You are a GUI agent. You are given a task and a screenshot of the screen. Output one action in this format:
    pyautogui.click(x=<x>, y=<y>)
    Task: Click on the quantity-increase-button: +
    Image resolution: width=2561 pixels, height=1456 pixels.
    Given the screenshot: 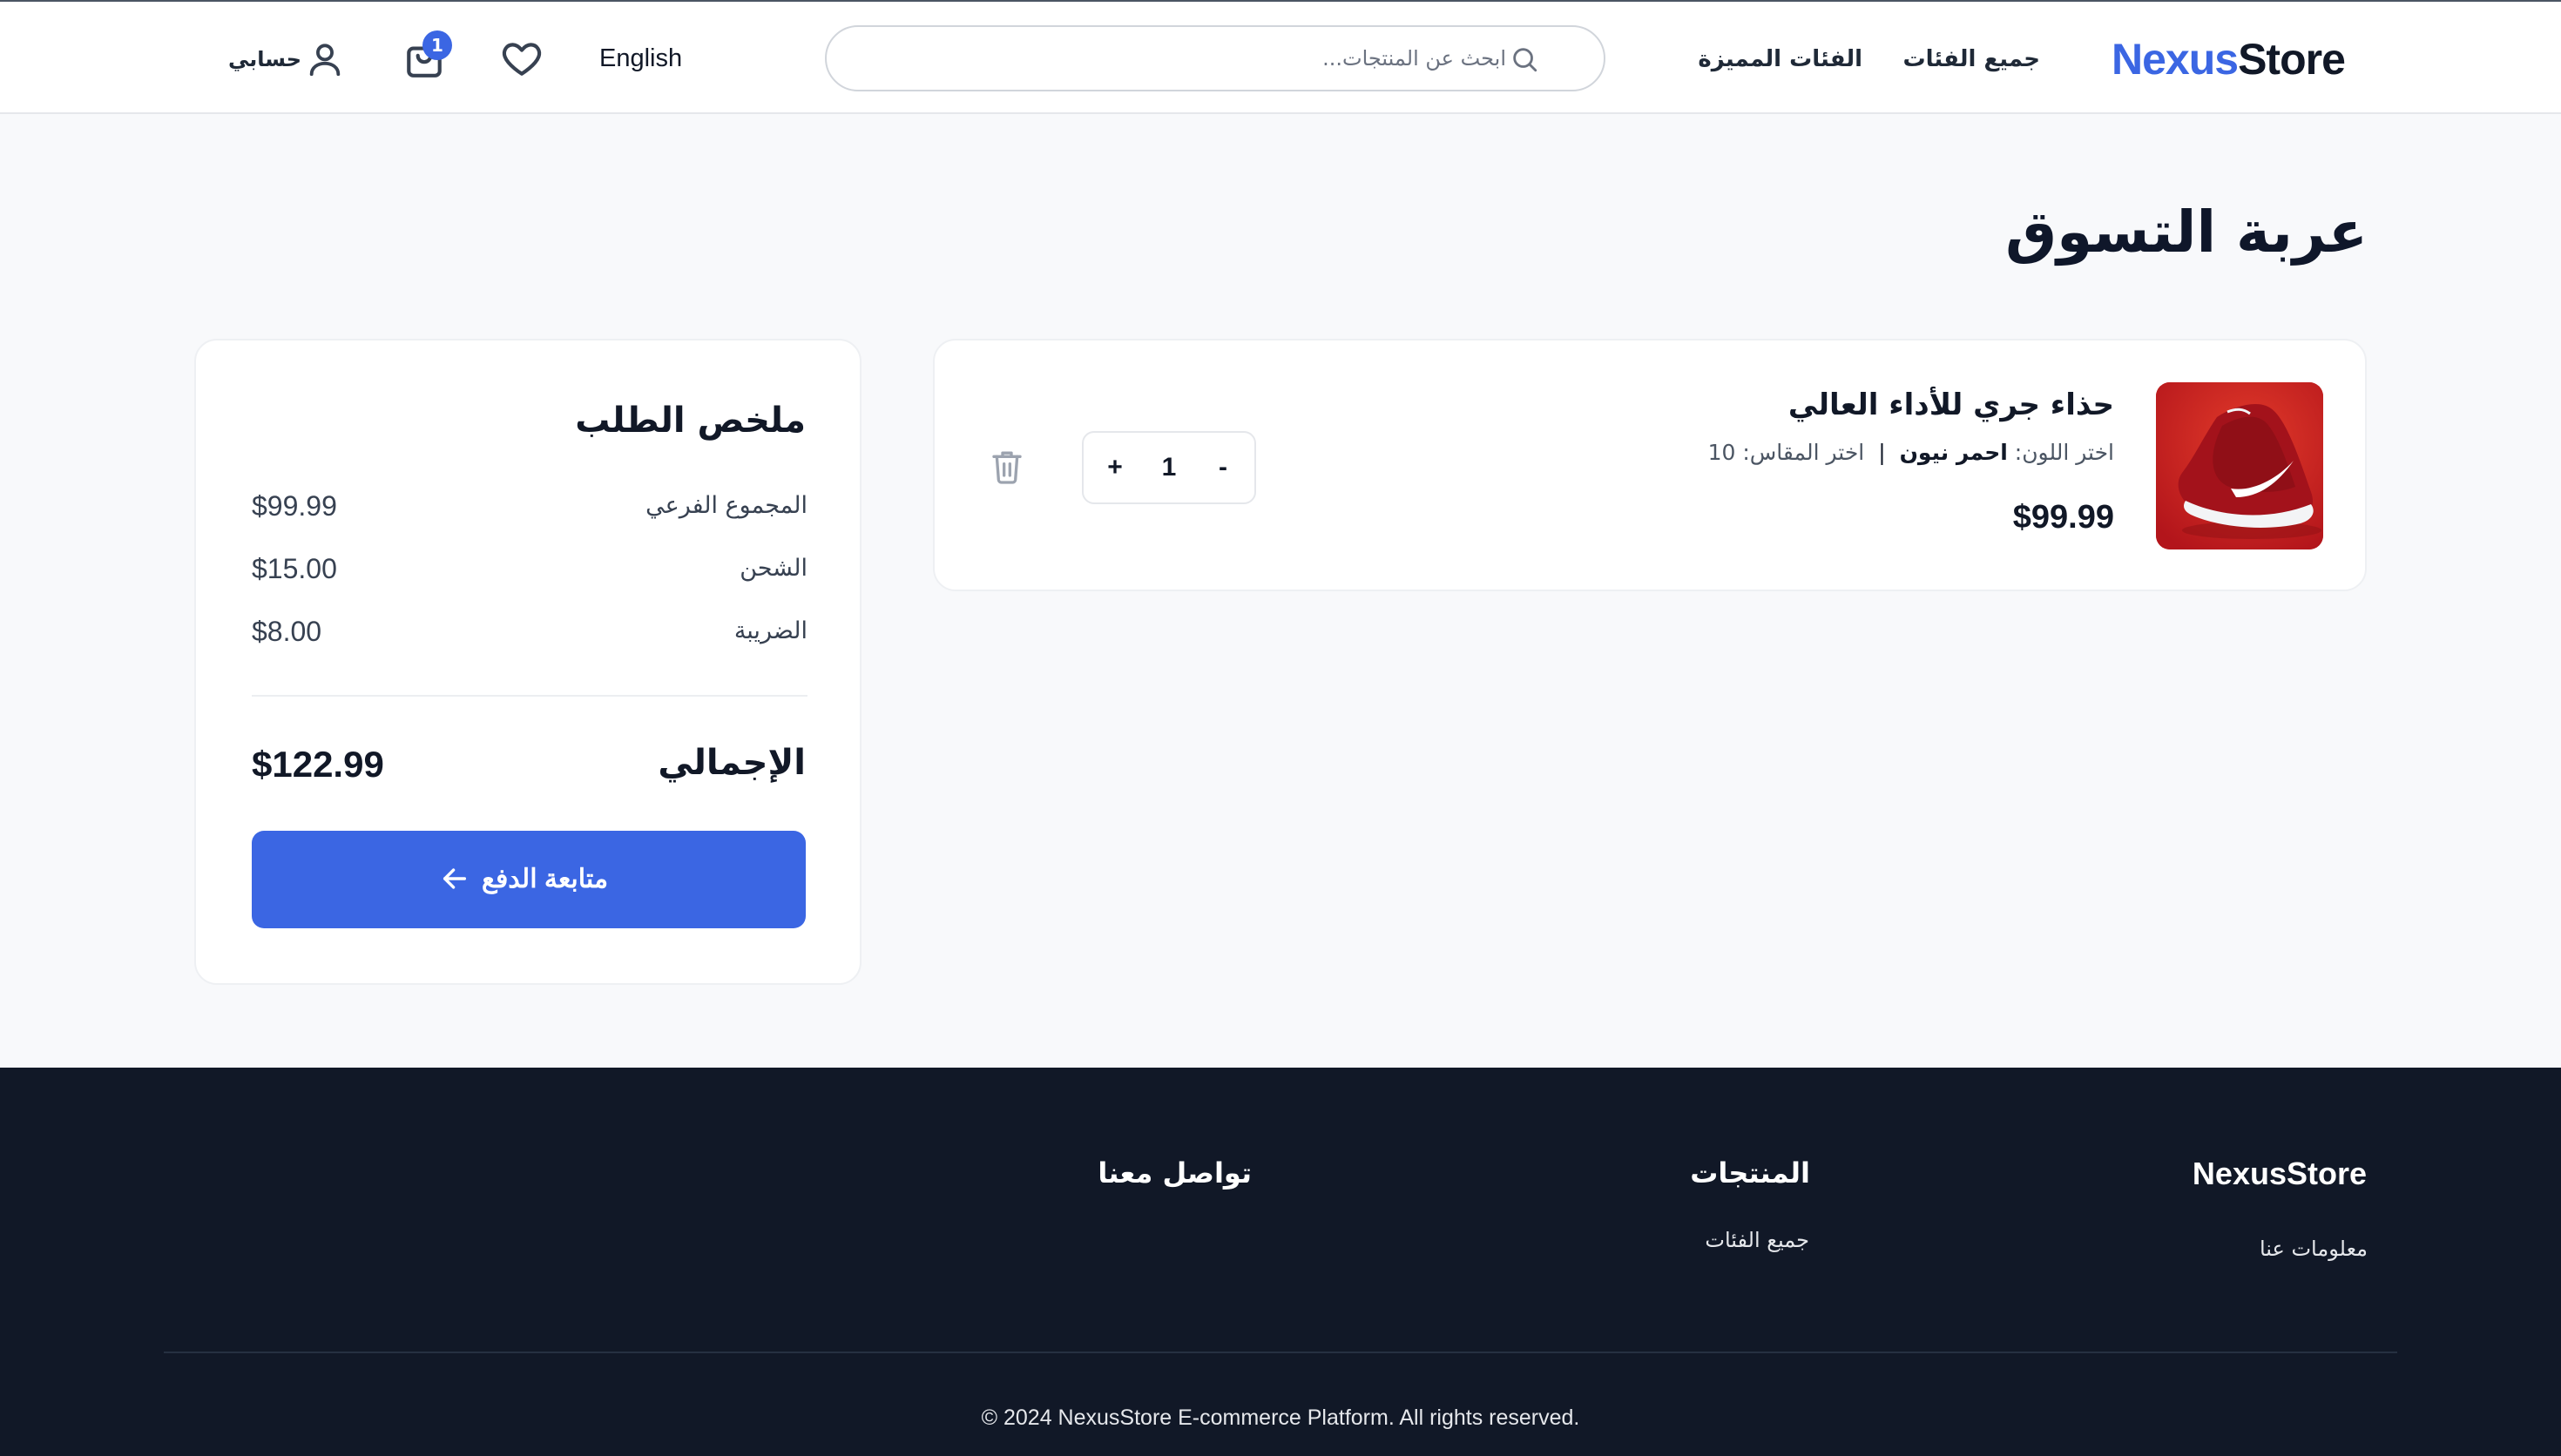 What is the action you would take?
    pyautogui.click(x=1115, y=467)
    